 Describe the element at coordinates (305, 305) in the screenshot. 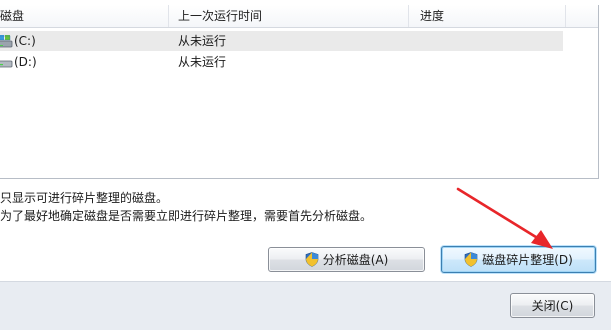

I see `footer-bar: 关闭(C)` at that location.